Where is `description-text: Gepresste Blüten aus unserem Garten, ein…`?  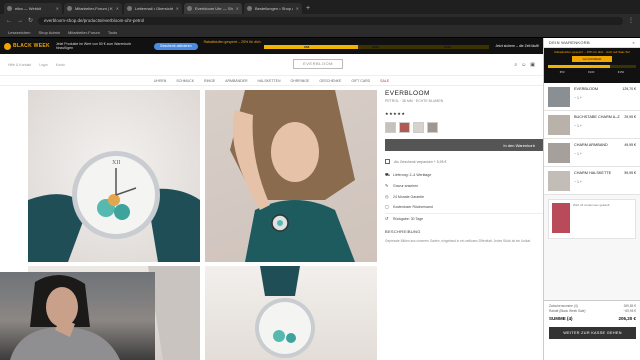 description-text: Gepresste Blüten aus unserem Garten, ein… is located at coordinates (458, 240).